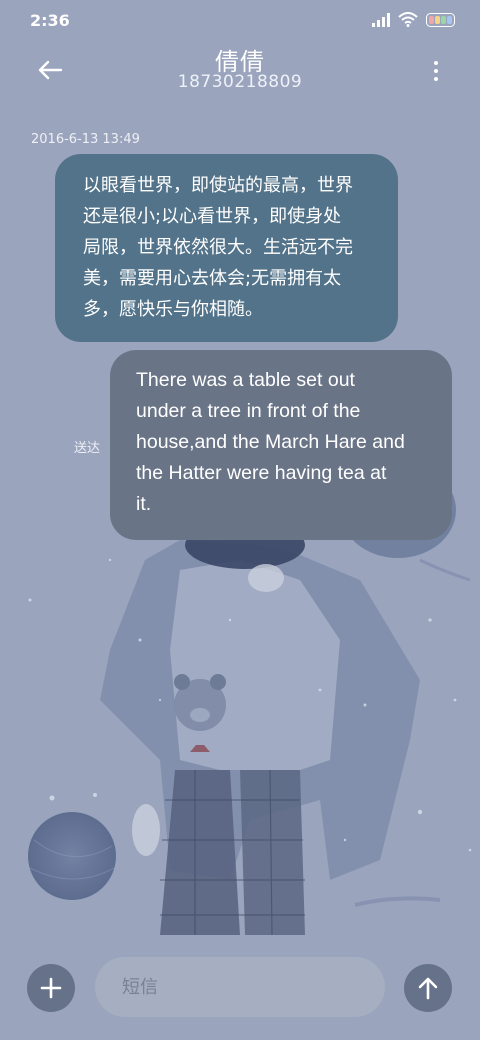  I want to click on add-attachment-button, so click(51, 988).